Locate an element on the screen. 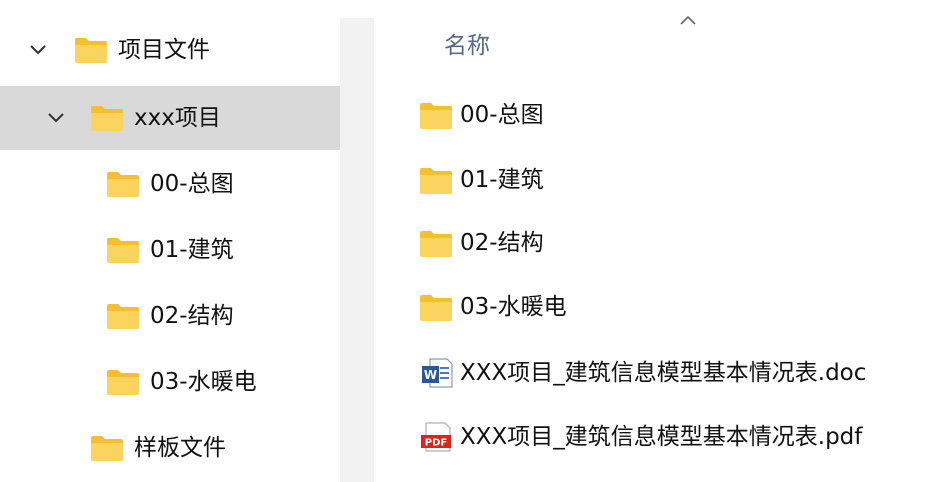 The image size is (943, 482). nav-item-01: 01-建筑 is located at coordinates (170, 250).